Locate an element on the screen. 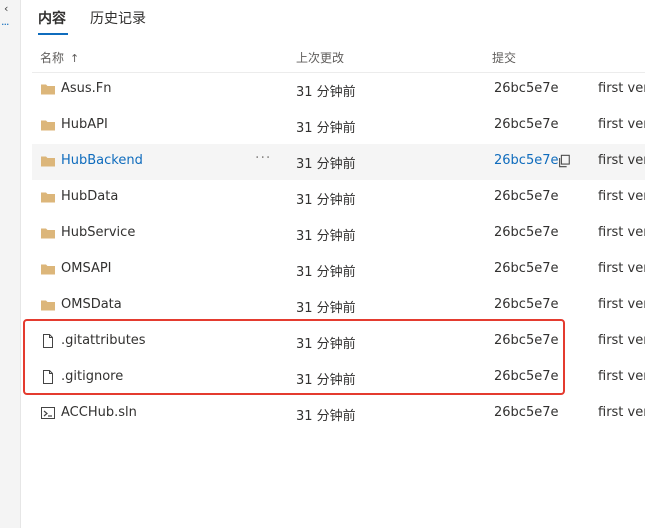 This screenshot has width=645, height=528. column-header-commit: 提交 is located at coordinates (504, 57).